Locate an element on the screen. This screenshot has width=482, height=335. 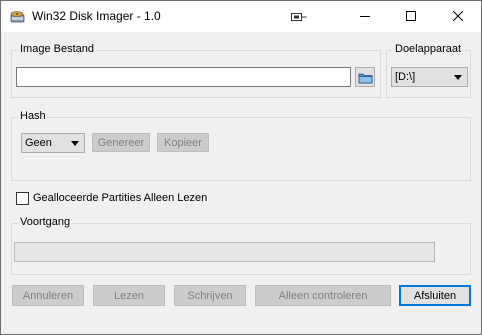
title-bar: Win32 Disk Imager - 1.0 is located at coordinates (241, 16).